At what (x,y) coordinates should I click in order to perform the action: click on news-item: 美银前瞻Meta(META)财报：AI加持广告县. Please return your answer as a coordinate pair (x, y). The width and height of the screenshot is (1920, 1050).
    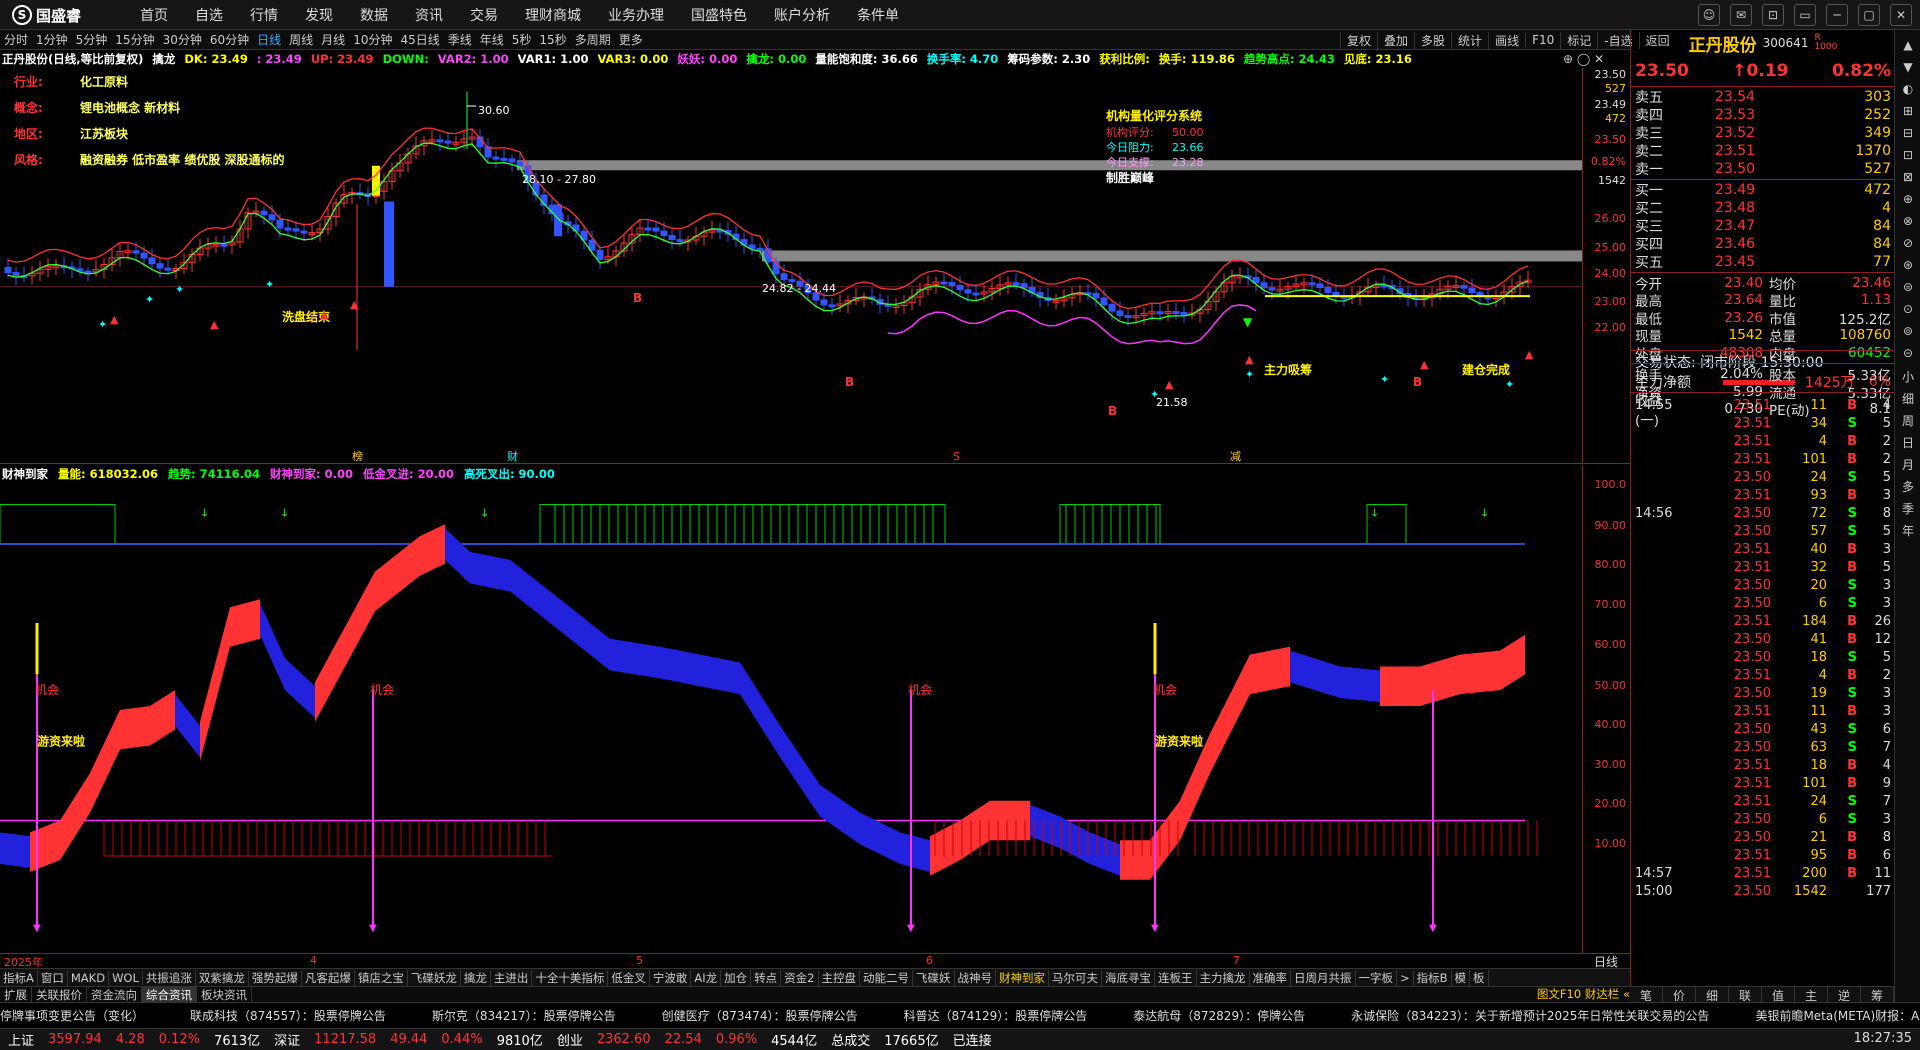
    Looking at the image, I should click on (1837, 1015).